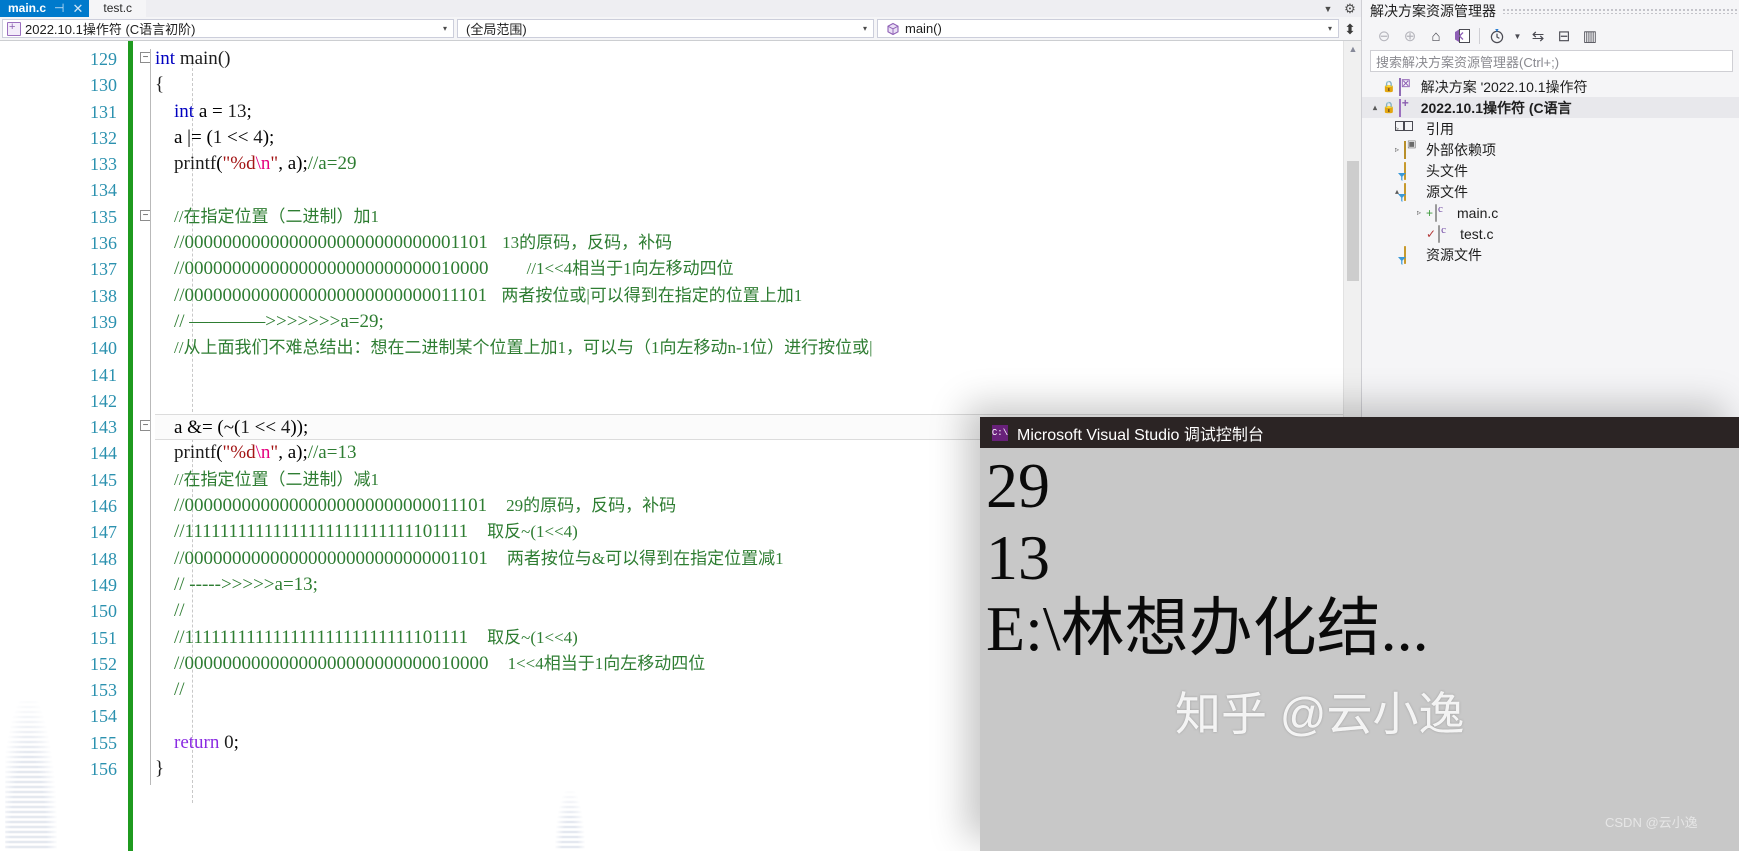 The width and height of the screenshot is (1739, 851). I want to click on code-line: {, so click(758, 85).